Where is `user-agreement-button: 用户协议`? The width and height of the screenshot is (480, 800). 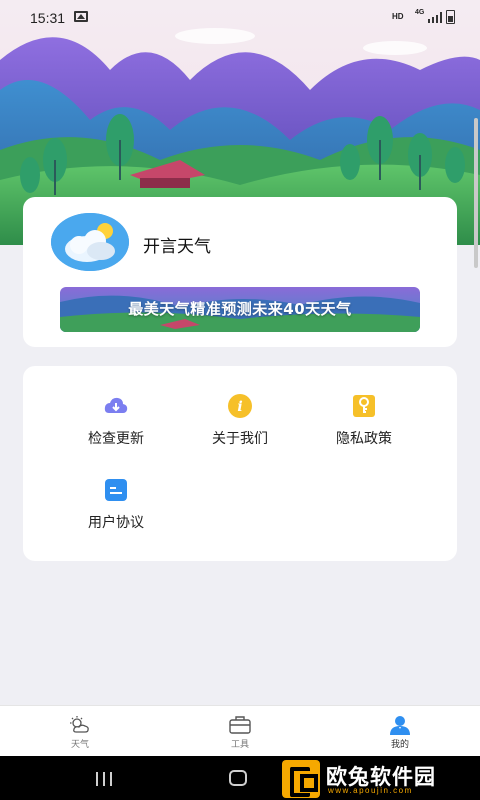
user-agreement-button: 用户协议 is located at coordinates (116, 505).